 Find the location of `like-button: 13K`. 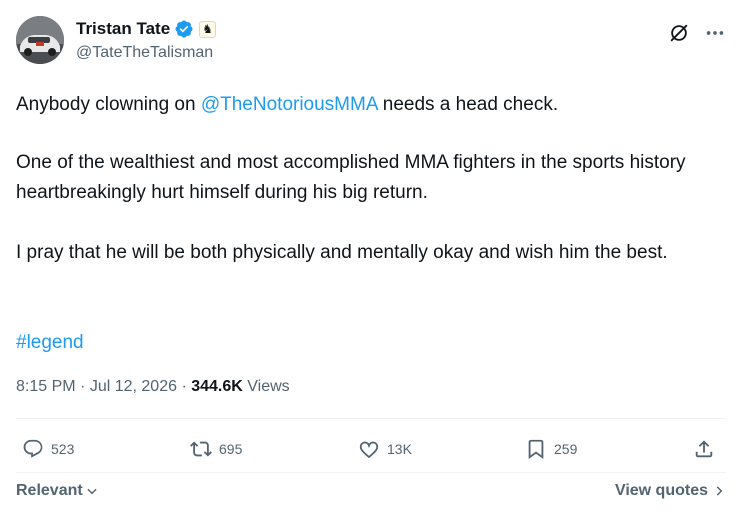

like-button: 13K is located at coordinates (385, 449).